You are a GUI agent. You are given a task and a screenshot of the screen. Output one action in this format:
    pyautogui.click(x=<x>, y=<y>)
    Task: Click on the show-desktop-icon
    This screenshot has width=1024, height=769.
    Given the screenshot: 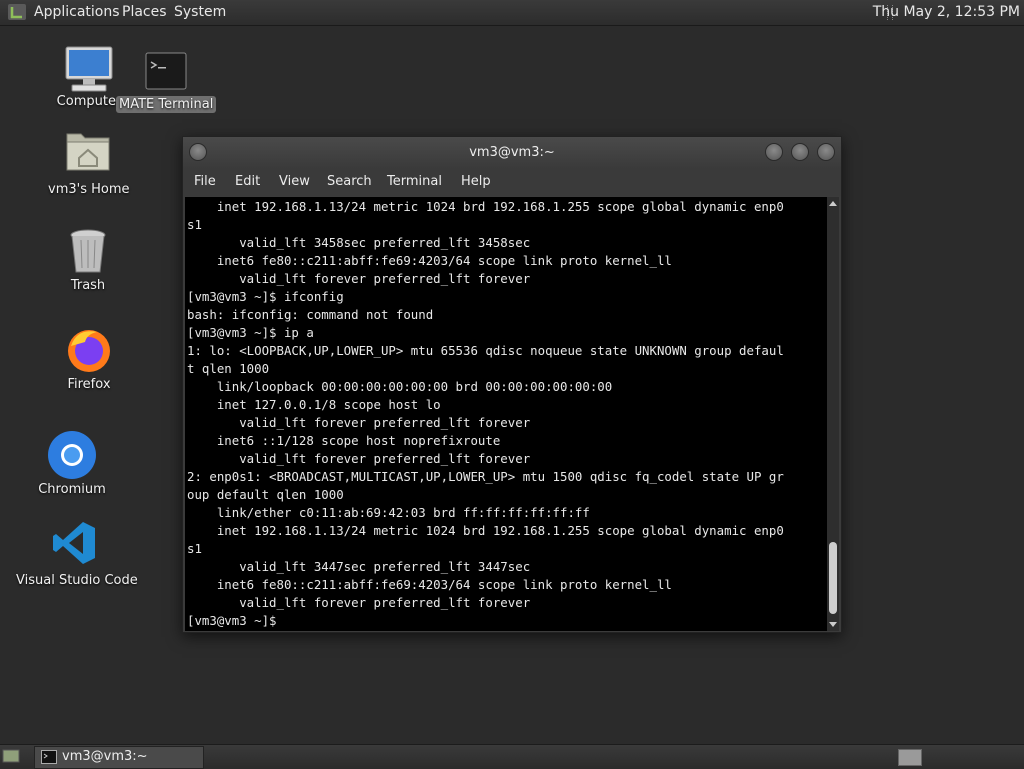 What is the action you would take?
    pyautogui.click(x=11, y=756)
    